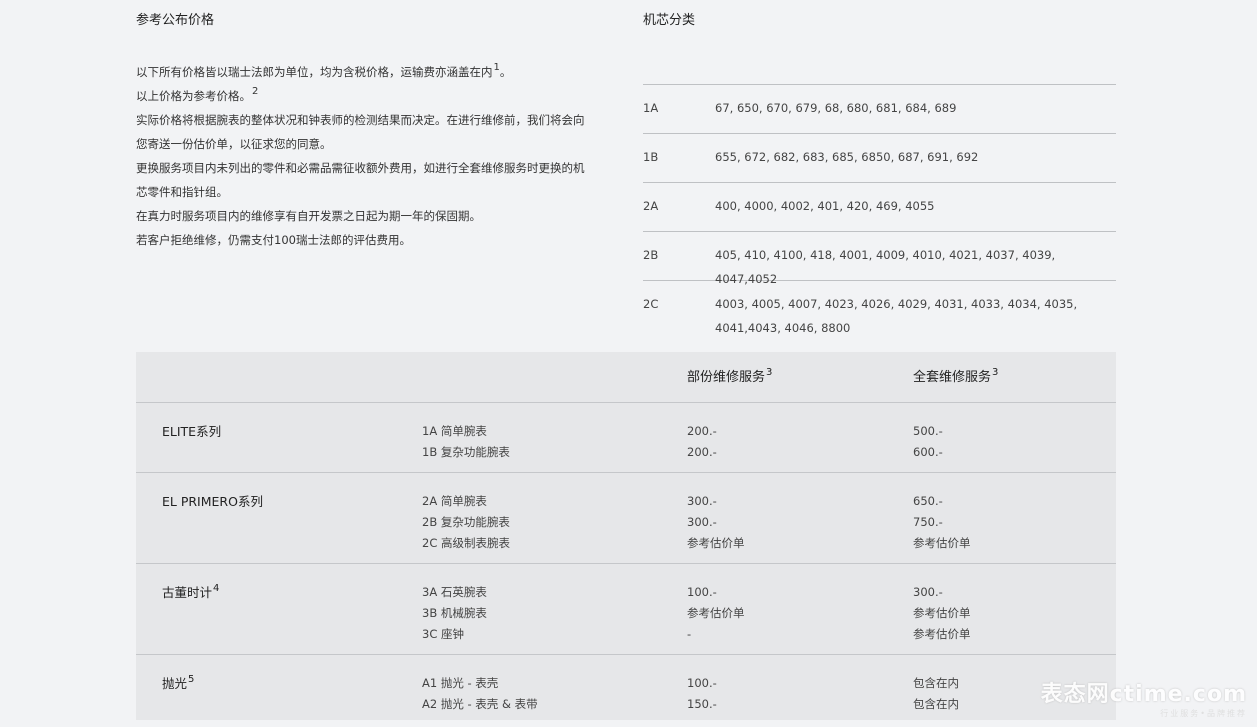  What do you see at coordinates (702, 442) in the screenshot?
I see `partial-price-column: 200.- 200.-` at bounding box center [702, 442].